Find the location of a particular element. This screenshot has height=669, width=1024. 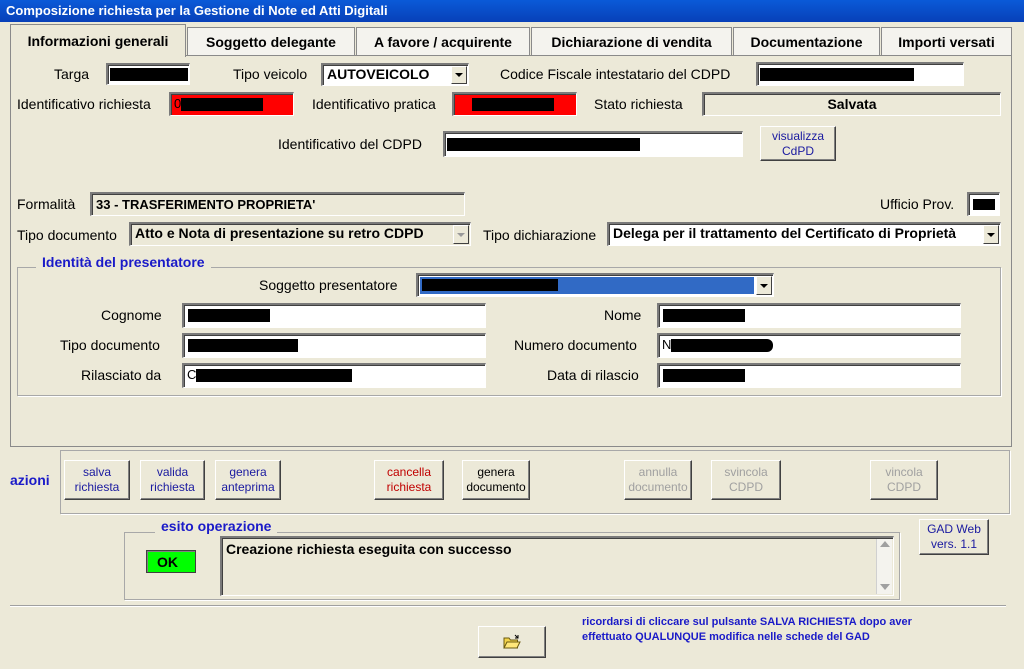

tipo-dichiarazione-label: Tipo dichiarazione is located at coordinates (540, 235).